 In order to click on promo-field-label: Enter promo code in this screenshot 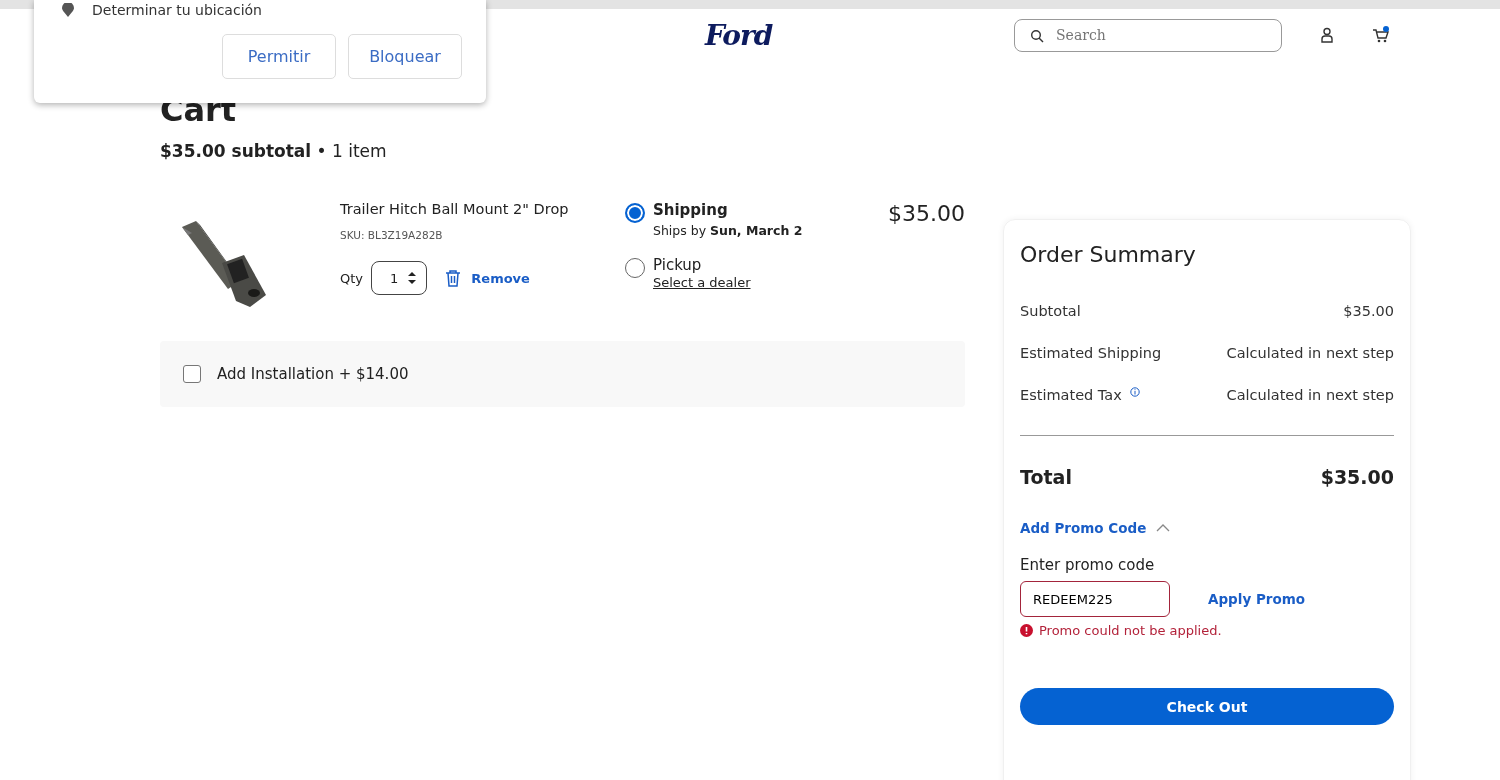, I will do `click(1088, 565)`.